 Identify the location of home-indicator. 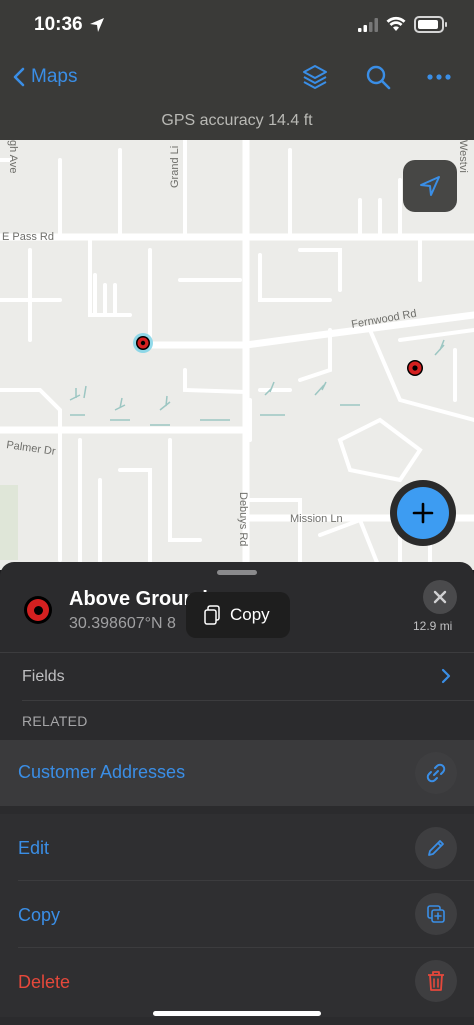
(237, 1013).